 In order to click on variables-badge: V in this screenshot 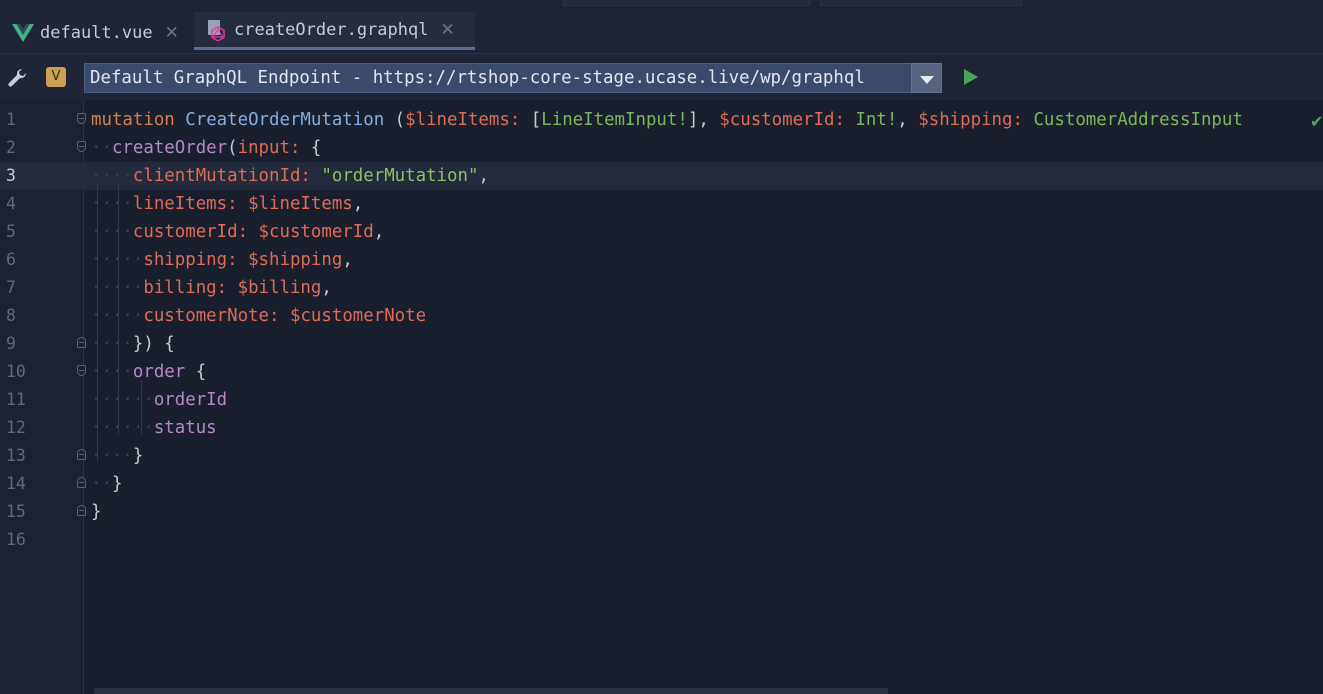, I will do `click(56, 77)`.